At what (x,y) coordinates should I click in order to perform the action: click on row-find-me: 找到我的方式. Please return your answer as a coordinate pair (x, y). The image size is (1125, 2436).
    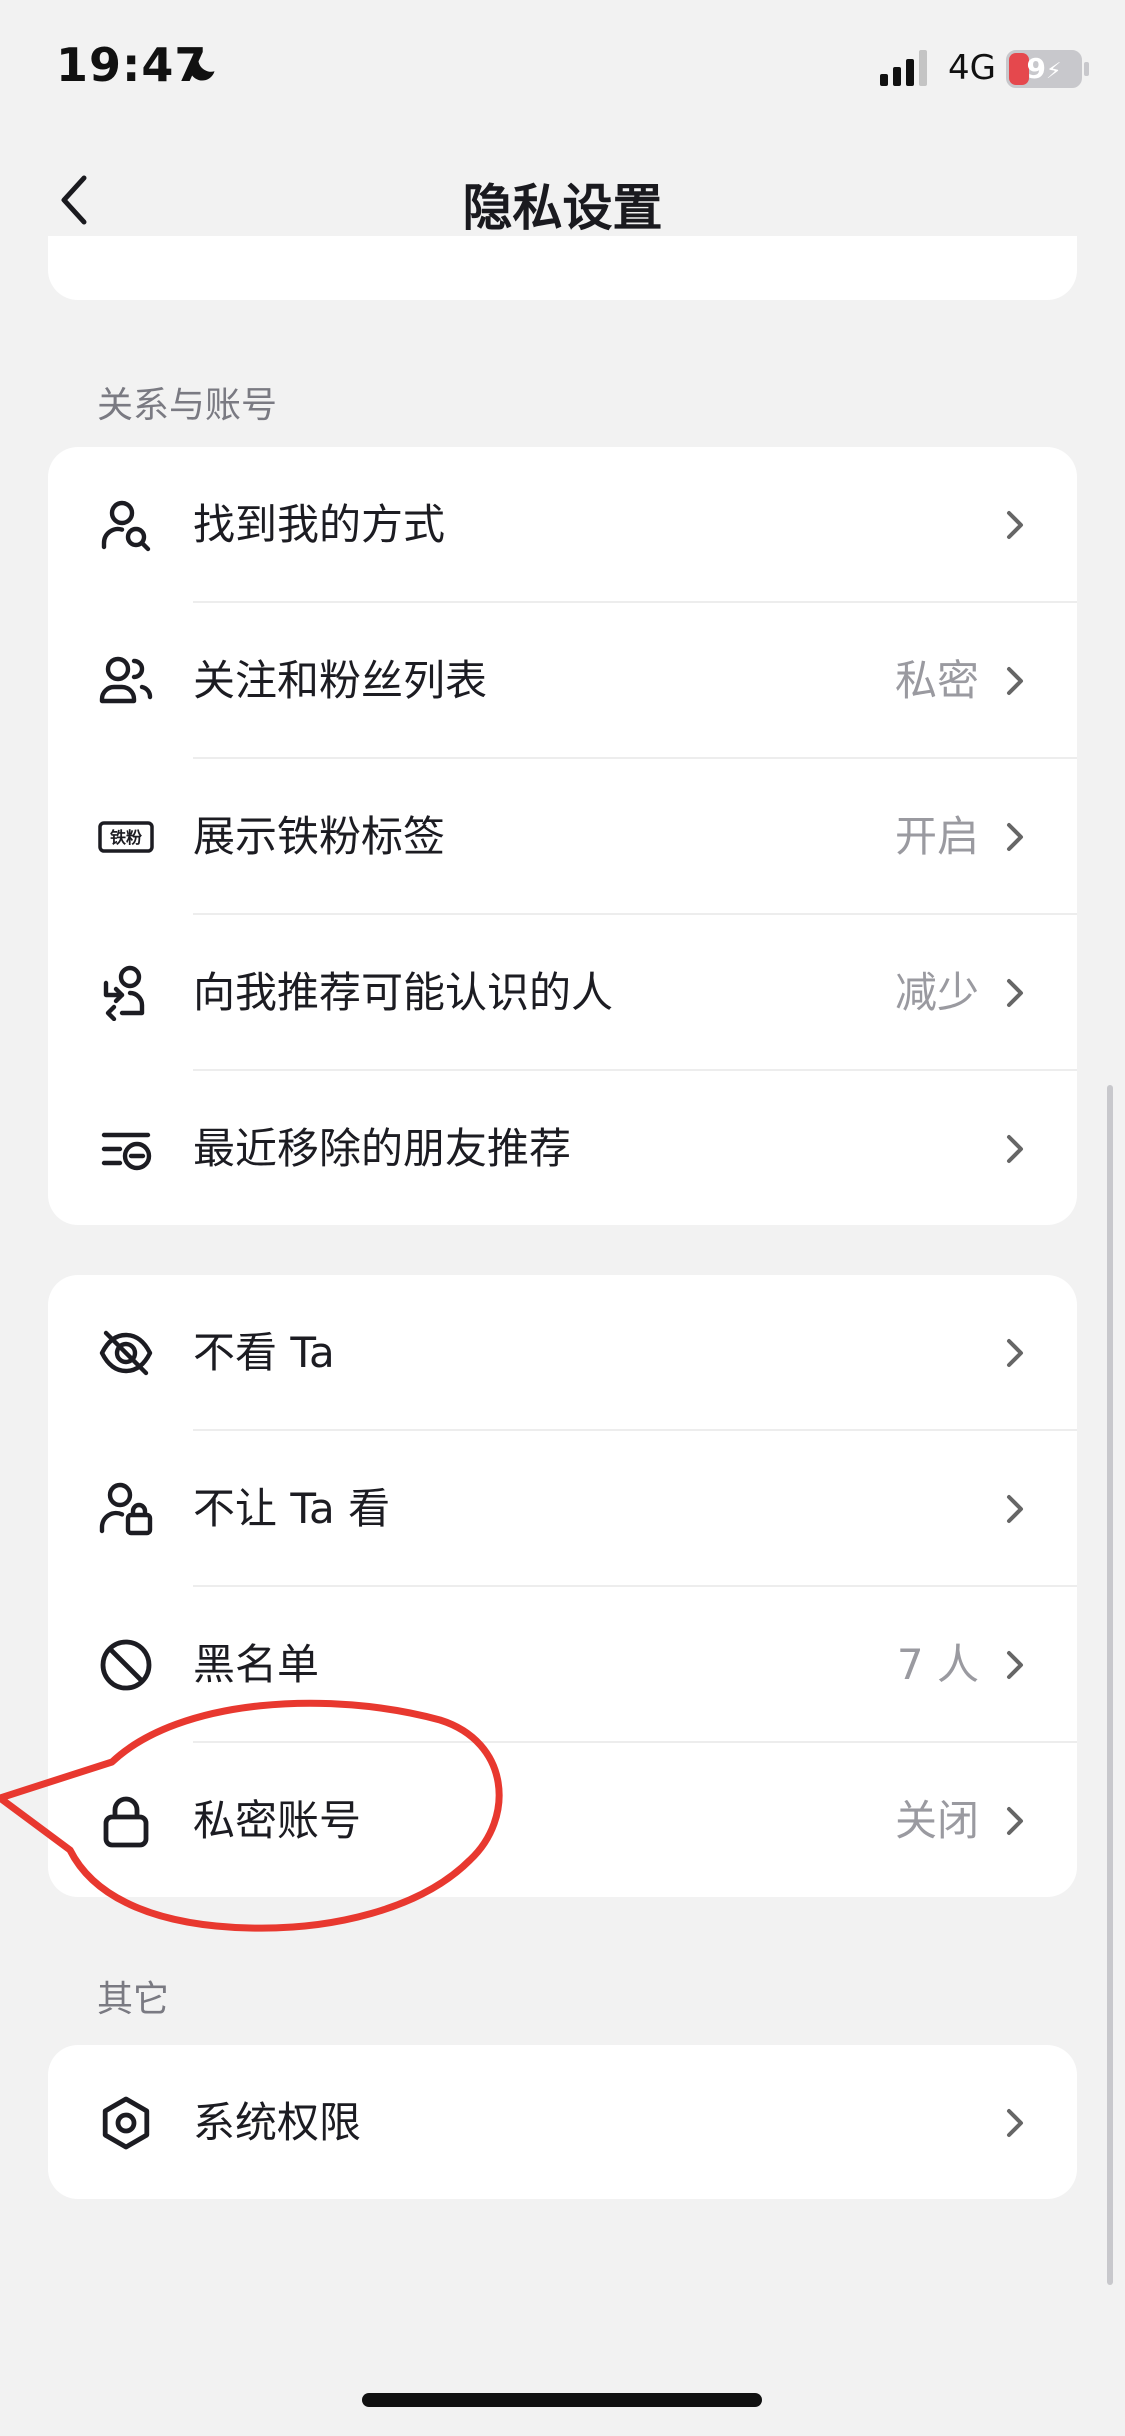
    Looking at the image, I should click on (562, 525).